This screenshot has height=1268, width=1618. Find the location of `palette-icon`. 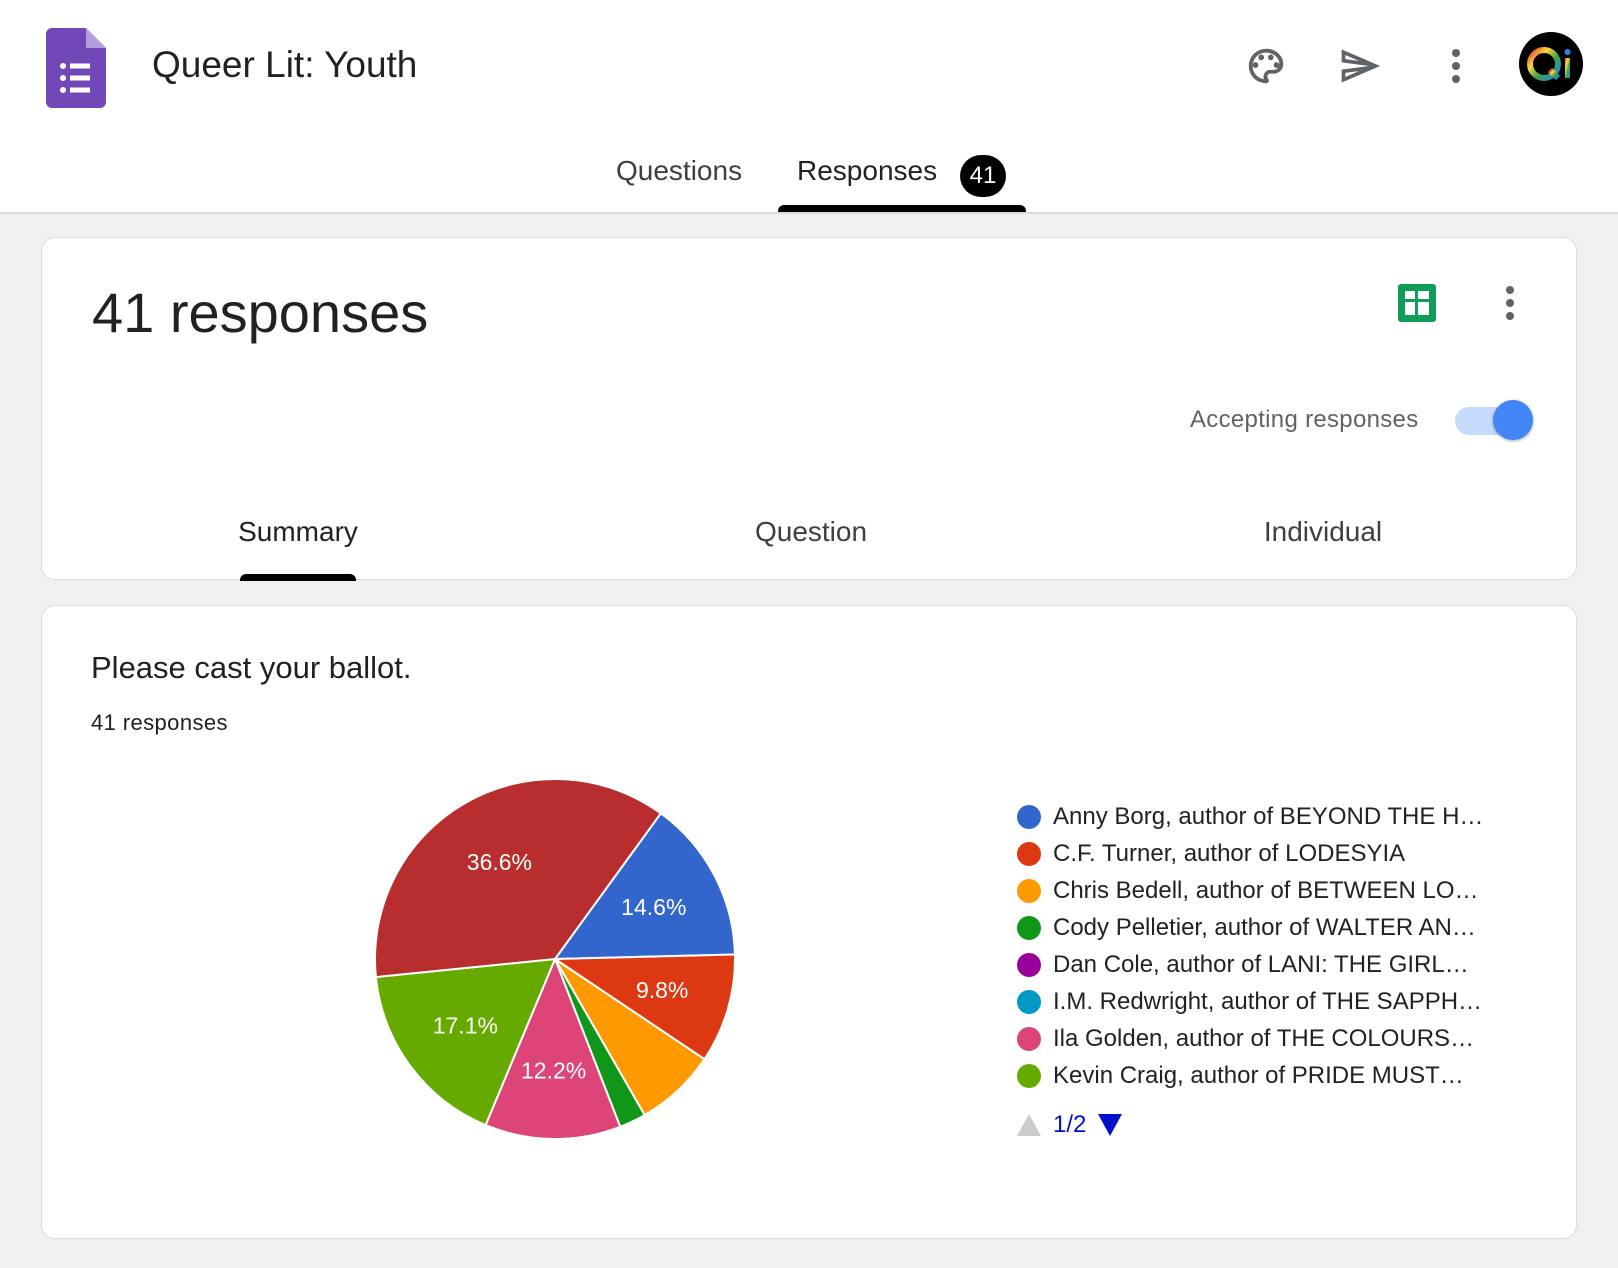

palette-icon is located at coordinates (1266, 66).